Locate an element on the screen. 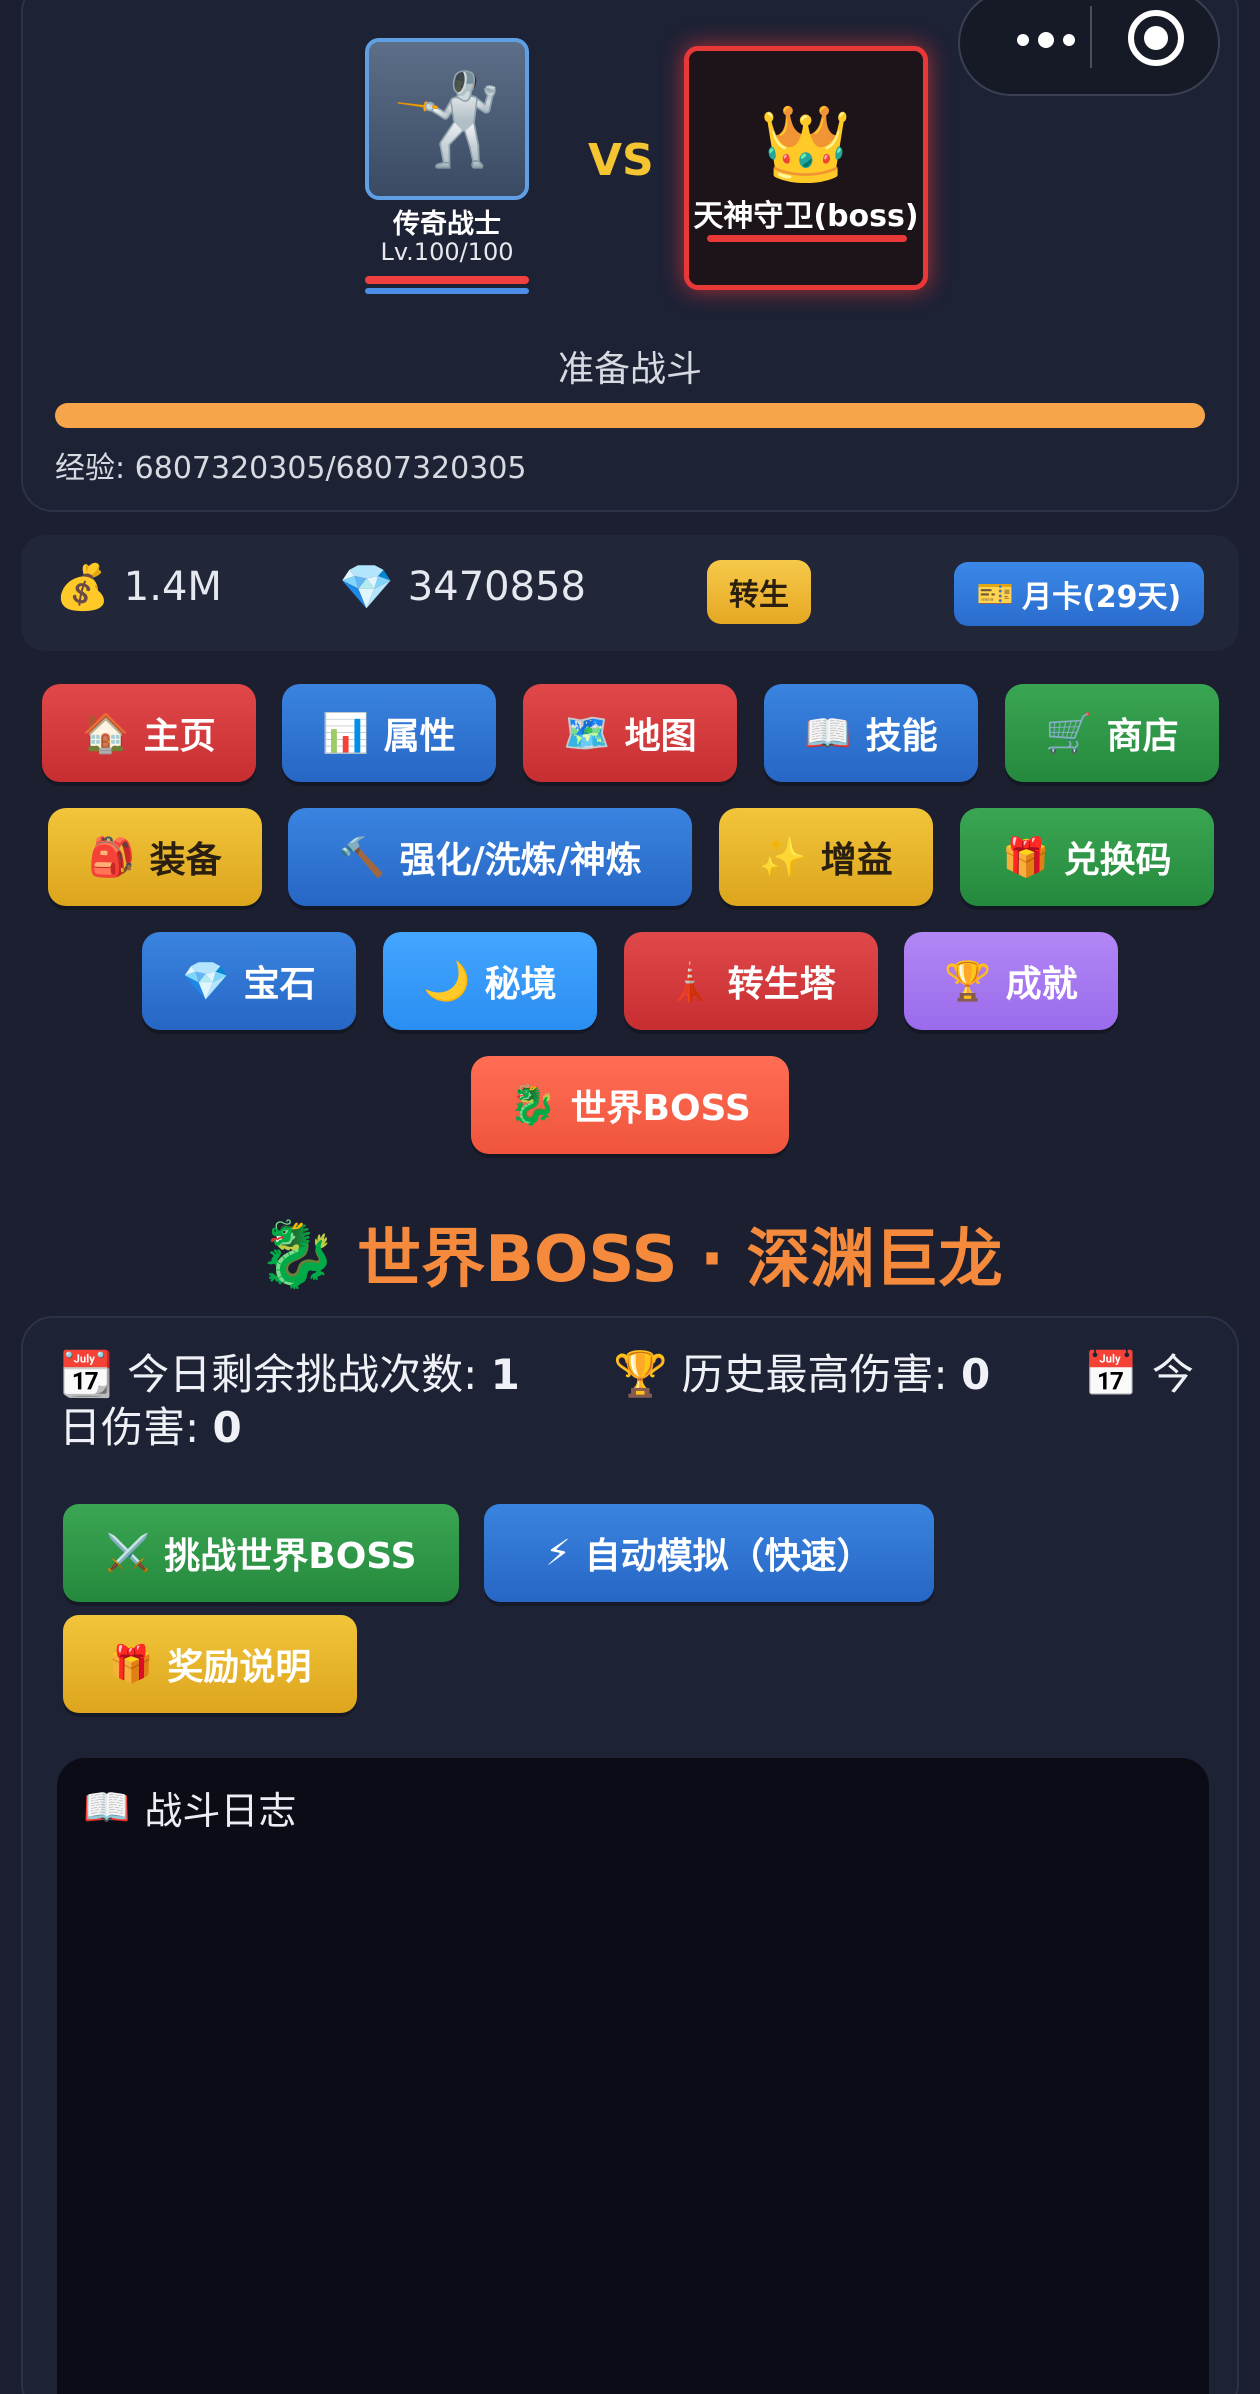 The width and height of the screenshot is (1260, 2394). nav-enhance-button: 🔨 强化/洗炼/神炼 is located at coordinates (490, 857).